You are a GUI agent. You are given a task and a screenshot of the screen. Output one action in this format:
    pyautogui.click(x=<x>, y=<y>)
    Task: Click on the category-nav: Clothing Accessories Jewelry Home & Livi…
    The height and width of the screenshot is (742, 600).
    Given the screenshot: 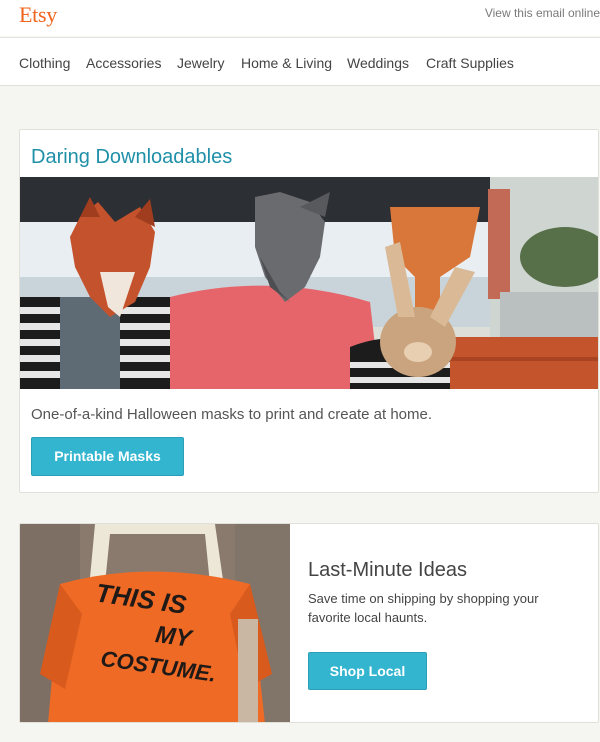 What is the action you would take?
    pyautogui.click(x=300, y=61)
    